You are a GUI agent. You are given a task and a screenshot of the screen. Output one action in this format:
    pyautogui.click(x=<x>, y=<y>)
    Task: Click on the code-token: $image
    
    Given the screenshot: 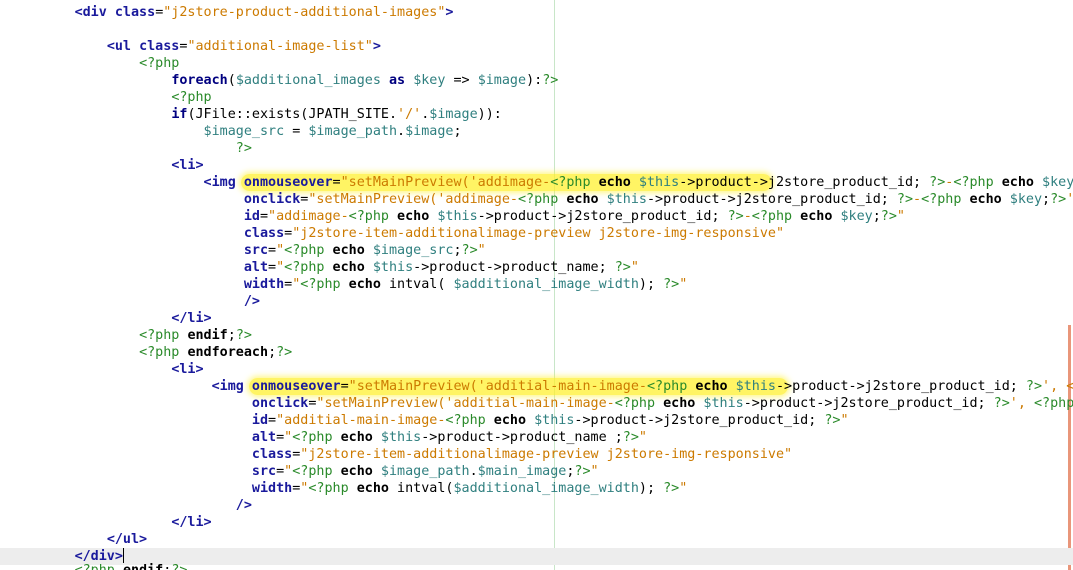 What is the action you would take?
    pyautogui.click(x=502, y=80)
    